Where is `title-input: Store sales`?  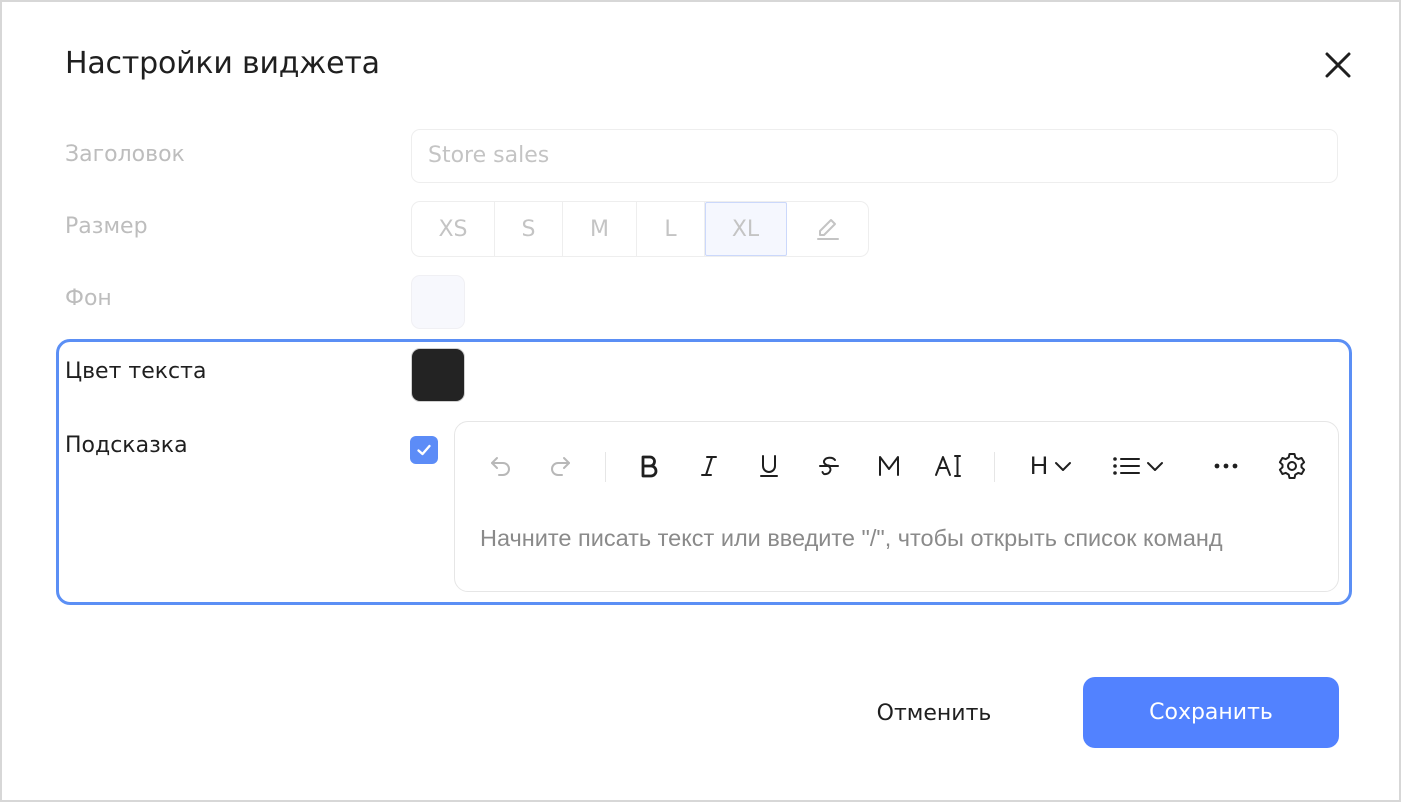 title-input: Store sales is located at coordinates (874, 156).